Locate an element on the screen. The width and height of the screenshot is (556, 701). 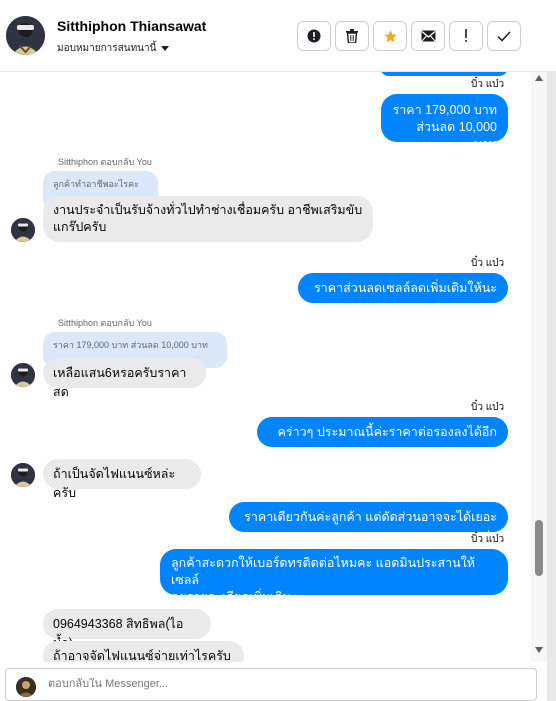
message-bubble-outgoing: ราคาส่วนลดเซลล์ลดเพิ่มเติมให้นะคะ is located at coordinates (403, 293).